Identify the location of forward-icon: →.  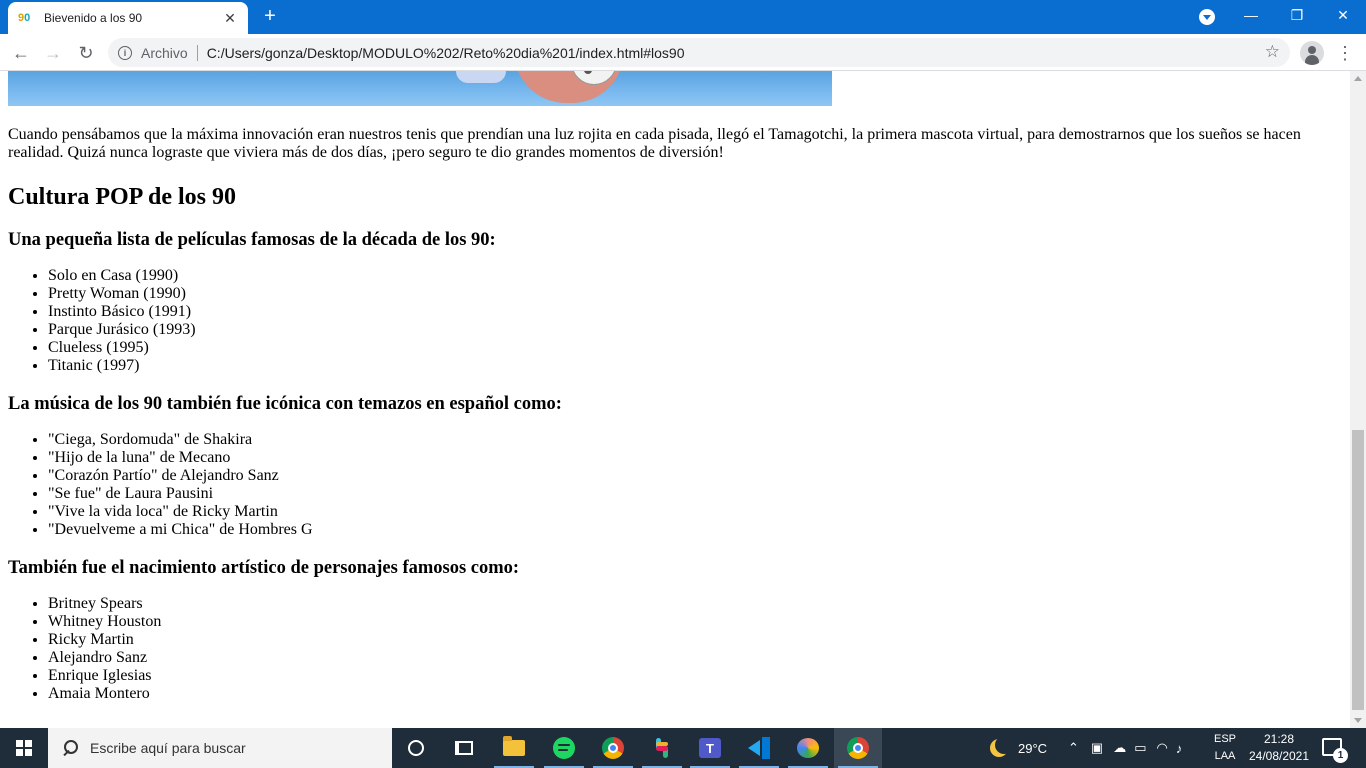
(53, 53).